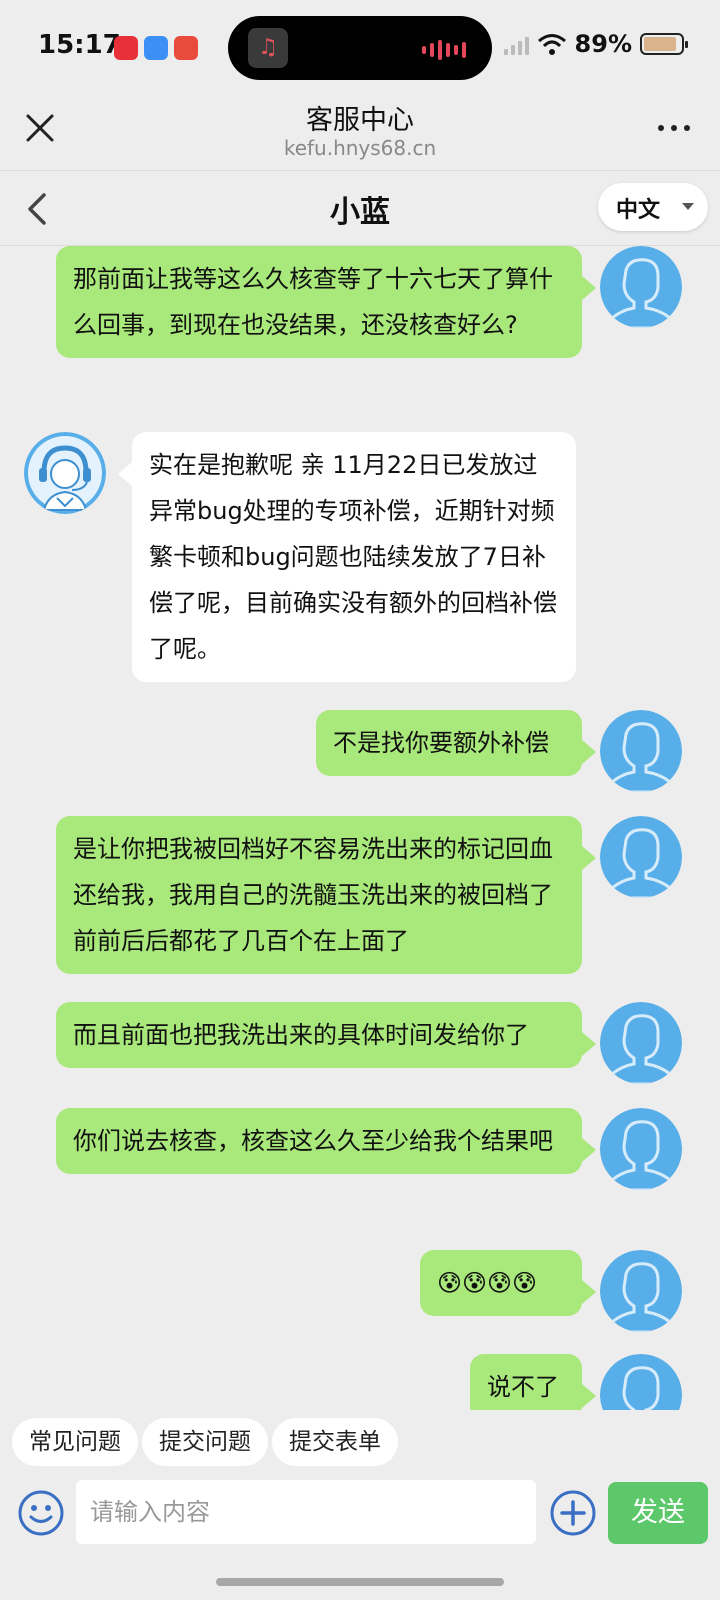 The width and height of the screenshot is (720, 1600). I want to click on status-time: 15:17, so click(79, 45).